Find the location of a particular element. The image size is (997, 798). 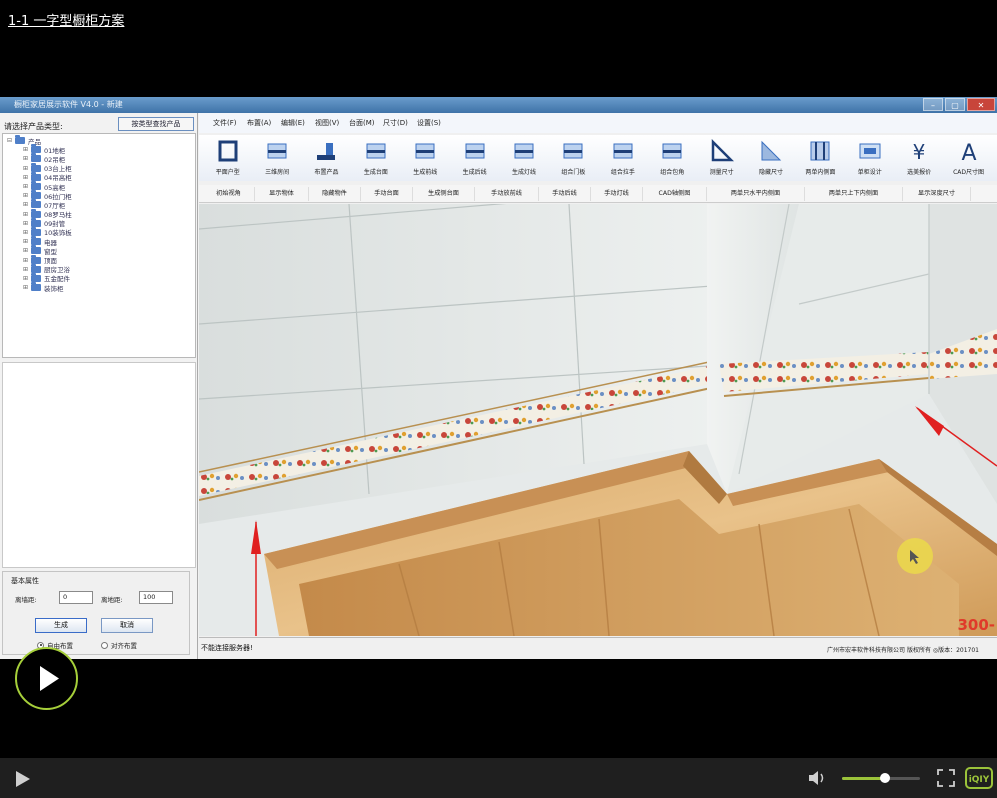

tool-inner-side-button: 两单内侧面 is located at coordinates (820, 158).